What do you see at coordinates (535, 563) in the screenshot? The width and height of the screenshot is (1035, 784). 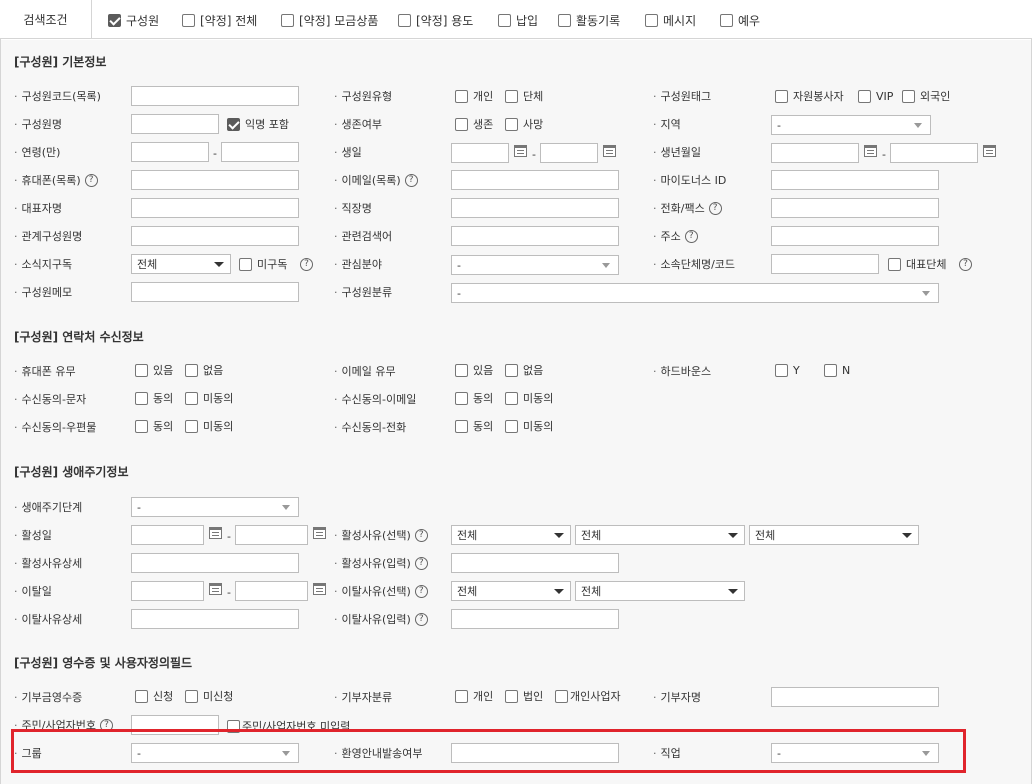 I see `active-reason-input` at bounding box center [535, 563].